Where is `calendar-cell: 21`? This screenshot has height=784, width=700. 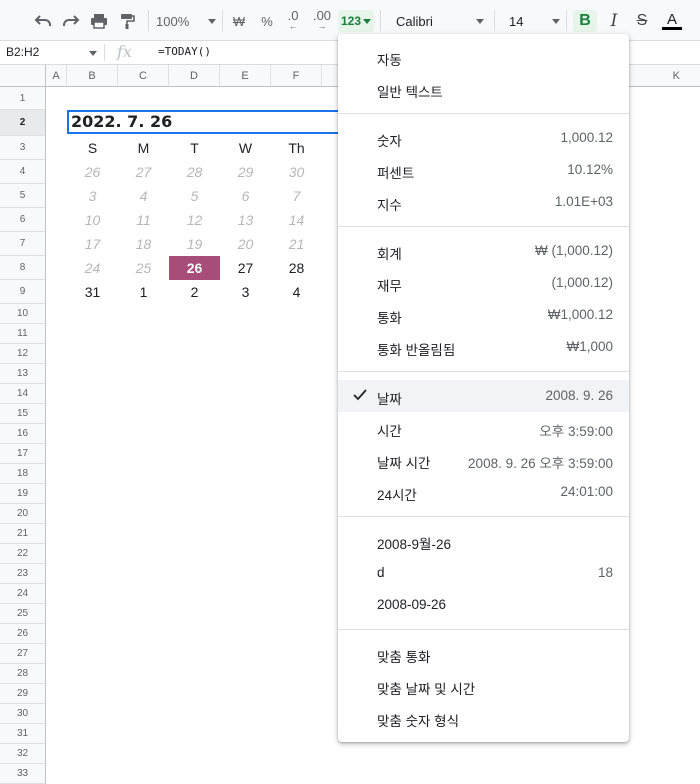 calendar-cell: 21 is located at coordinates (296, 244).